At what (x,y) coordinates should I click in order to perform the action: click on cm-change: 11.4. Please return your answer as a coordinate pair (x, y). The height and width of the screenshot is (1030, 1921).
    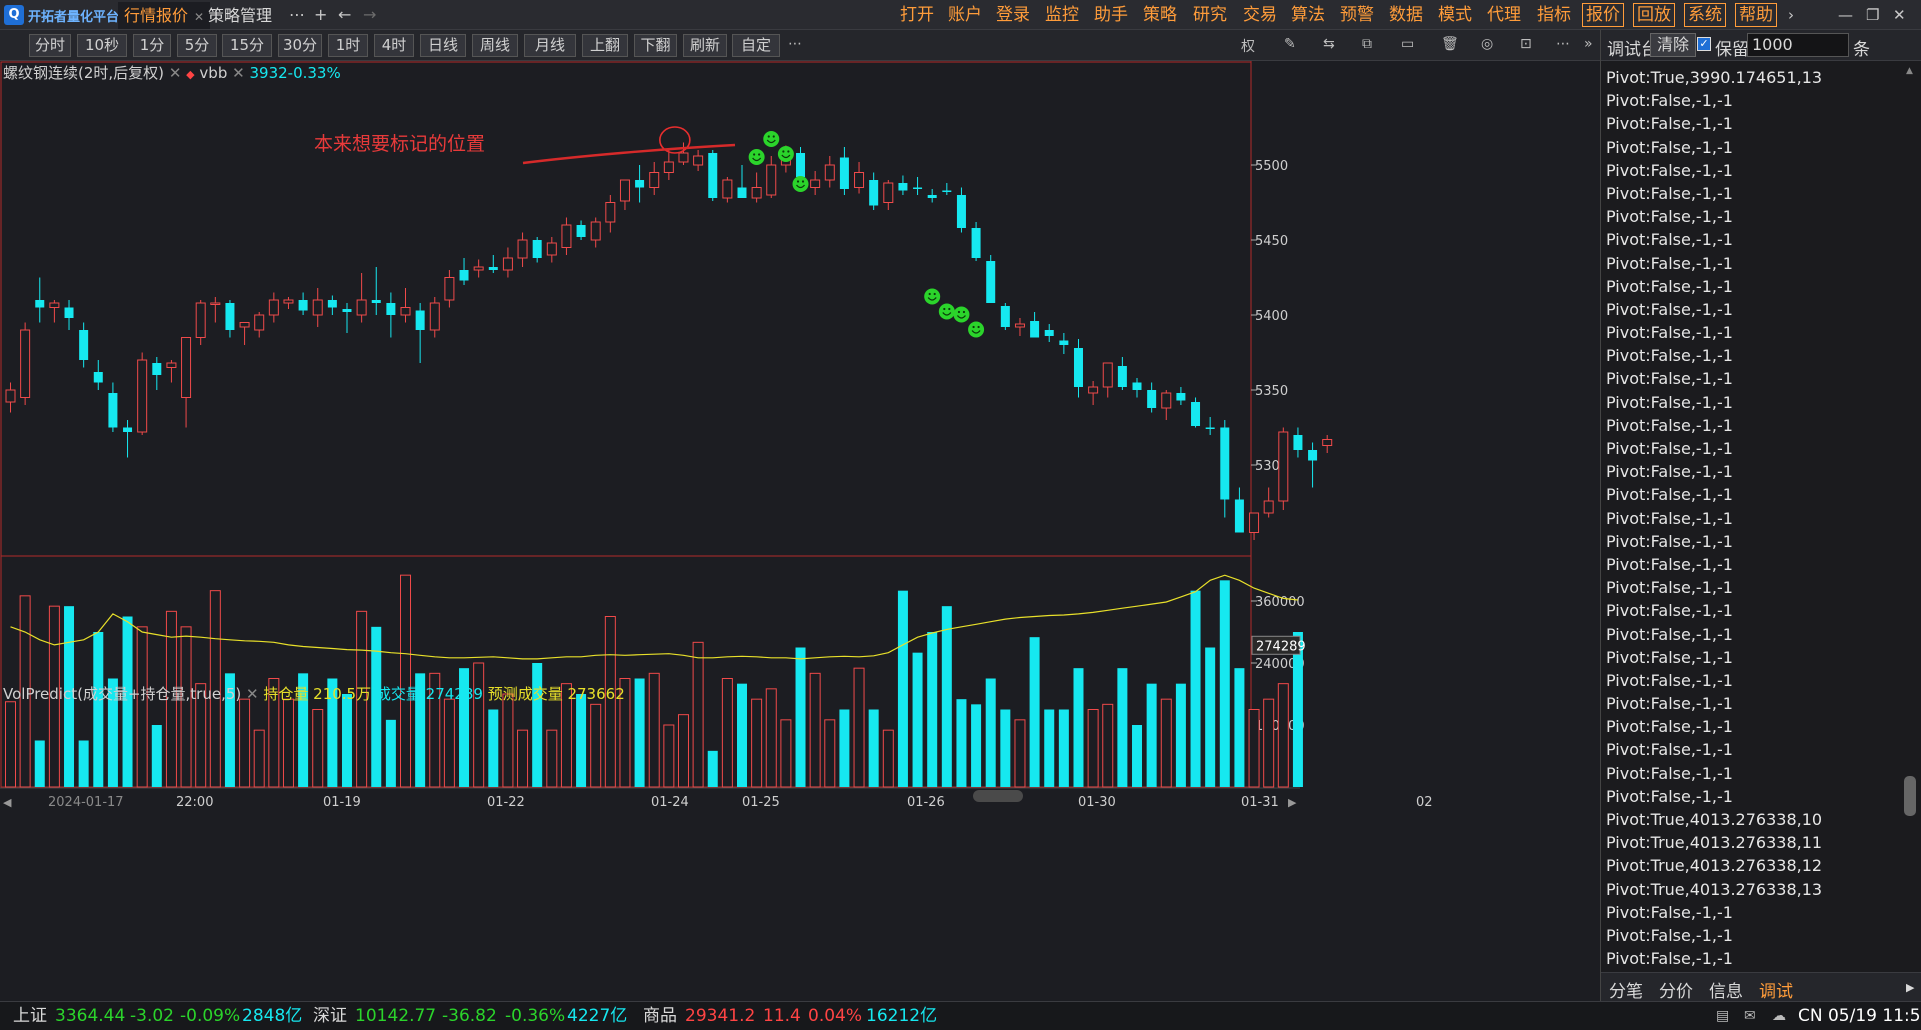
    Looking at the image, I should click on (782, 1016).